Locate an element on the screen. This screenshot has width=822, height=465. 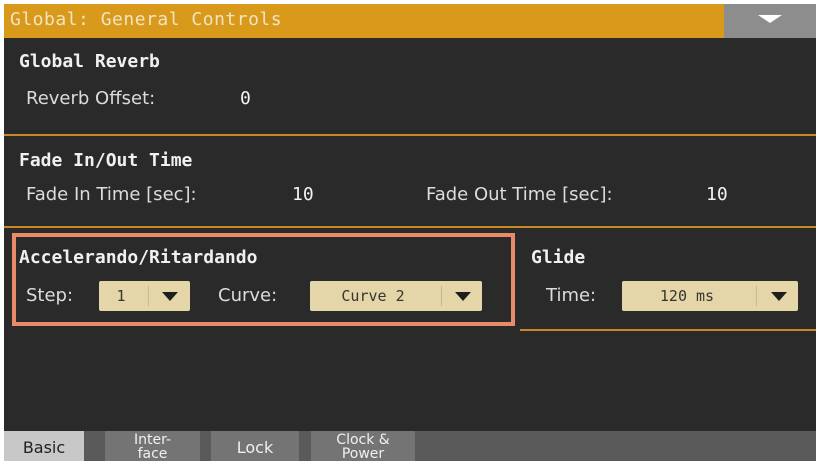
tab-clock-power: Clock & Power is located at coordinates (363, 446).